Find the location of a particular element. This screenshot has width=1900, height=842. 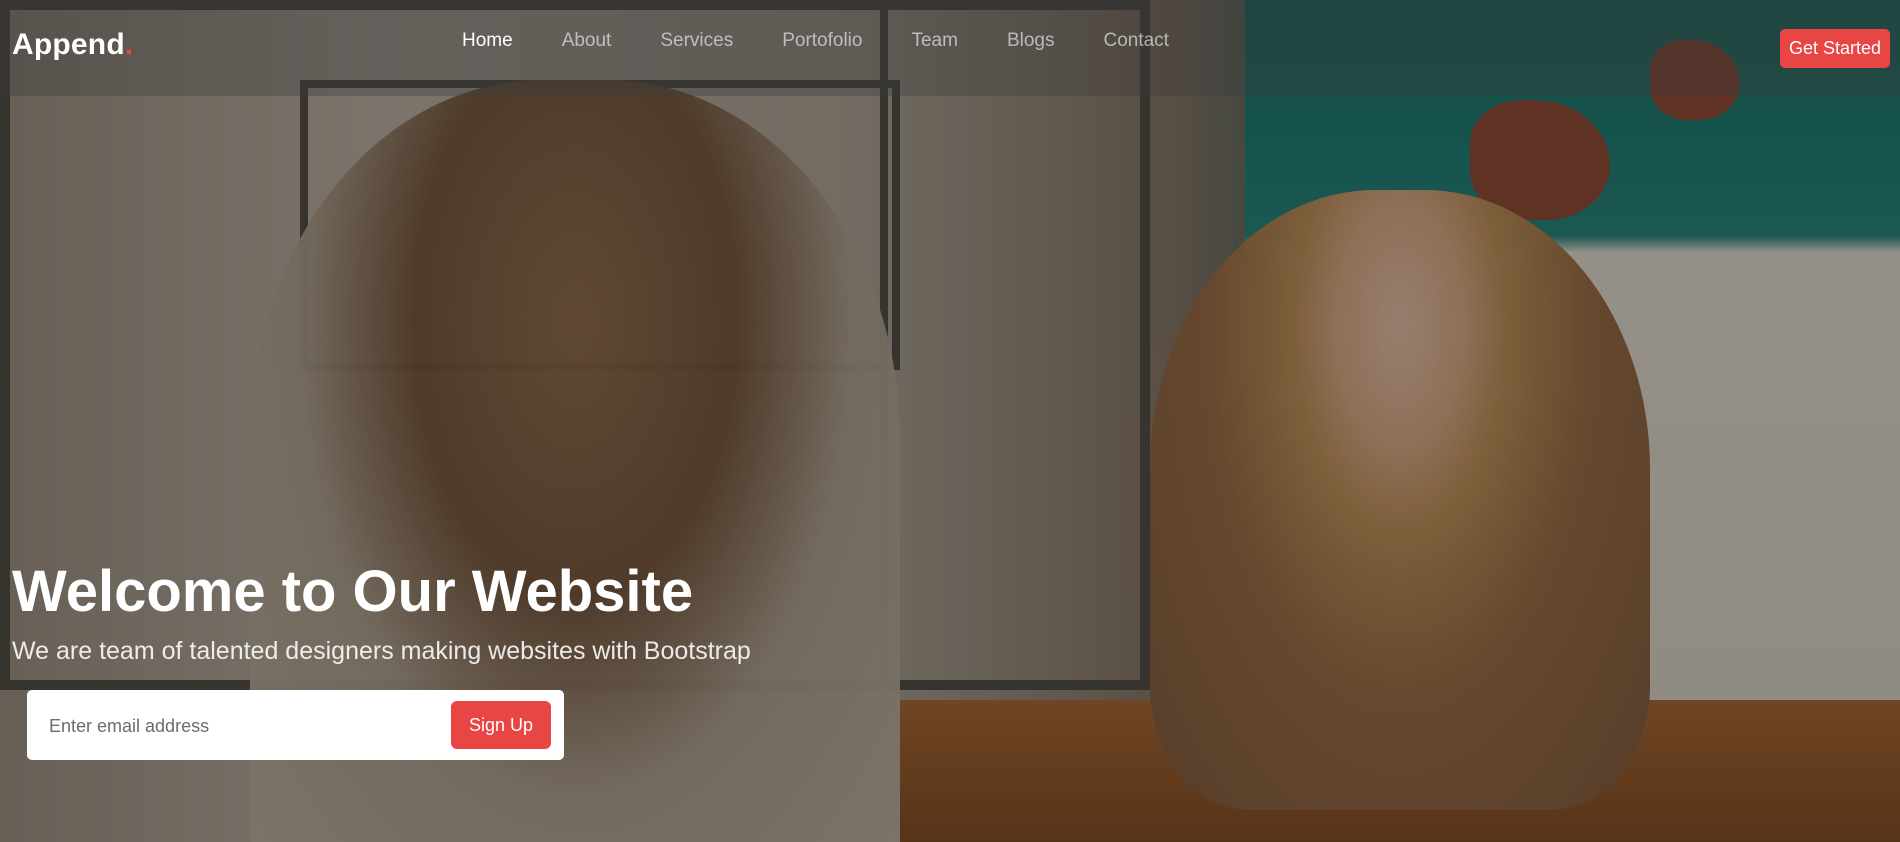

signup-form: Sign Up is located at coordinates (295, 725).